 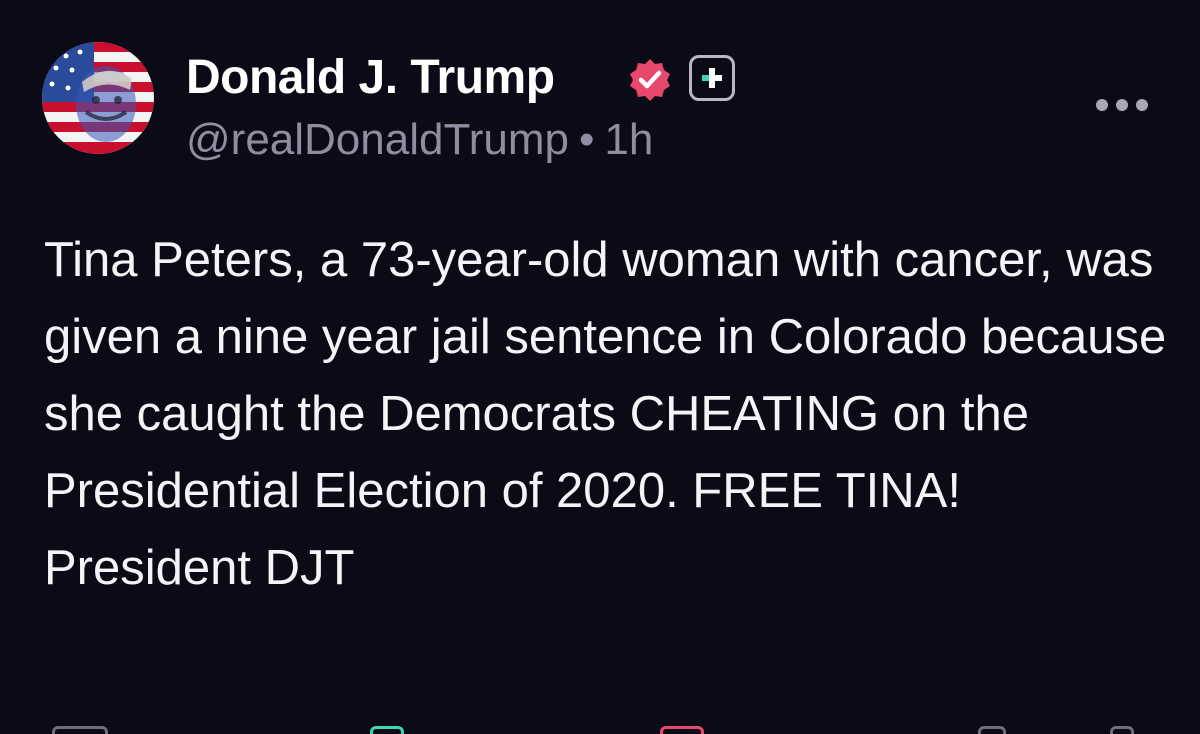 I want to click on post-action-bar, so click(x=600, y=727).